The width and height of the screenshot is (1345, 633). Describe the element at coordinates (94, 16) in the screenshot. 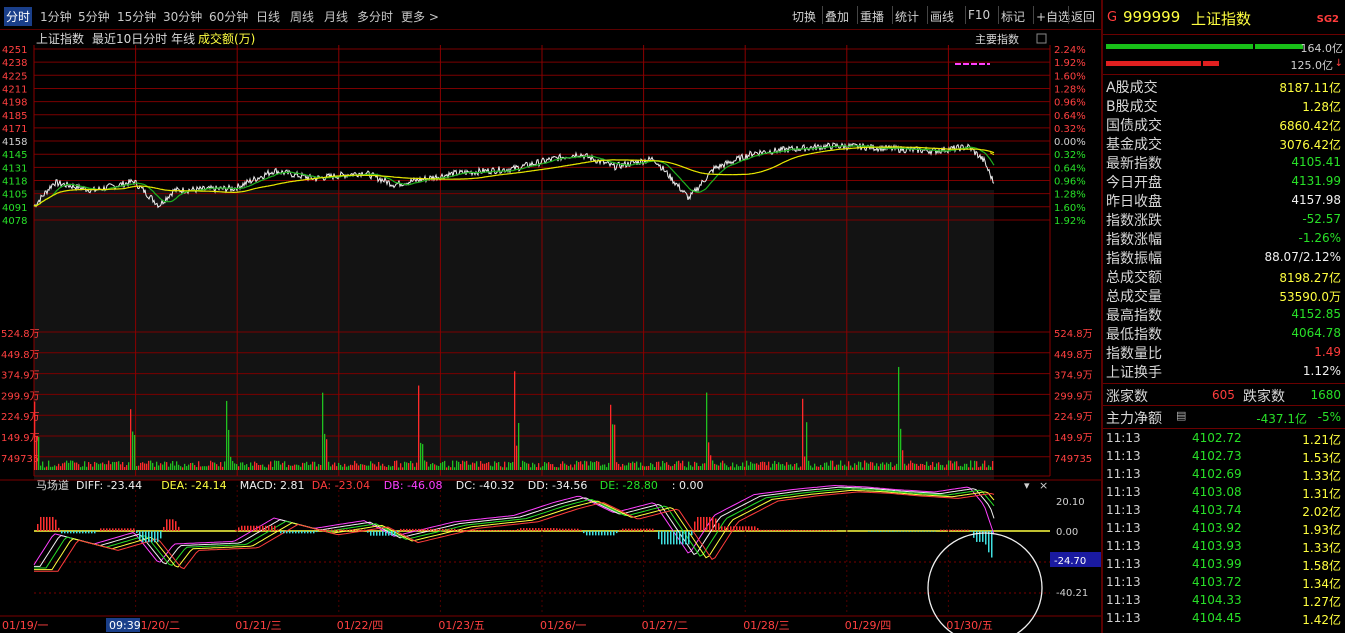

I see `tab-2: 5分钟` at that location.